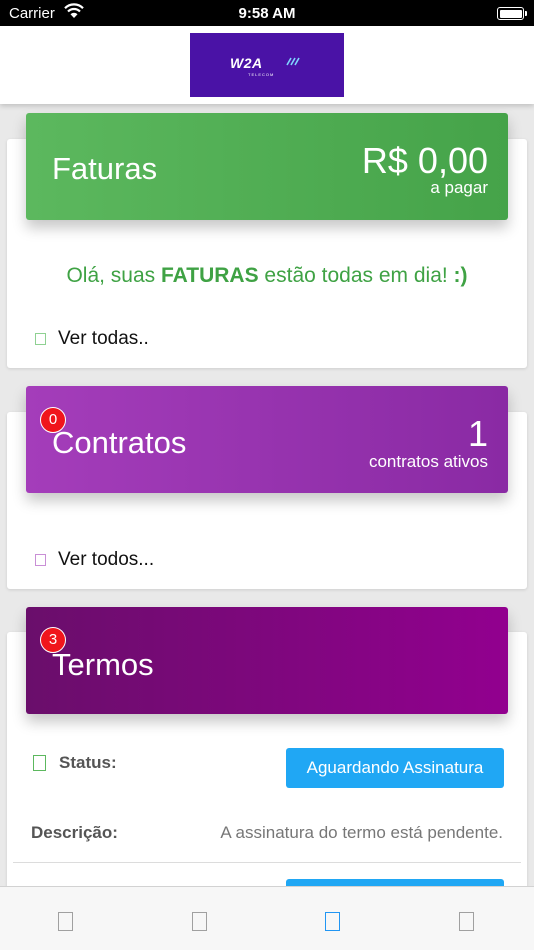 Image resolution: width=534 pixels, height=950 pixels. What do you see at coordinates (113, 275) in the screenshot?
I see `faturas-message-prefix: Olá, suas` at bounding box center [113, 275].